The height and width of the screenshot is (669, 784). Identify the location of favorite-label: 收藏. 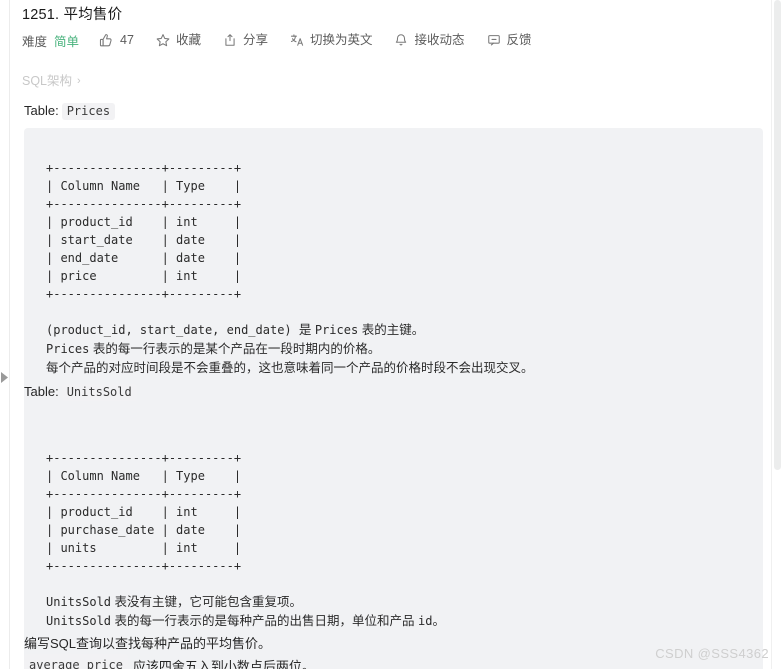
(188, 40).